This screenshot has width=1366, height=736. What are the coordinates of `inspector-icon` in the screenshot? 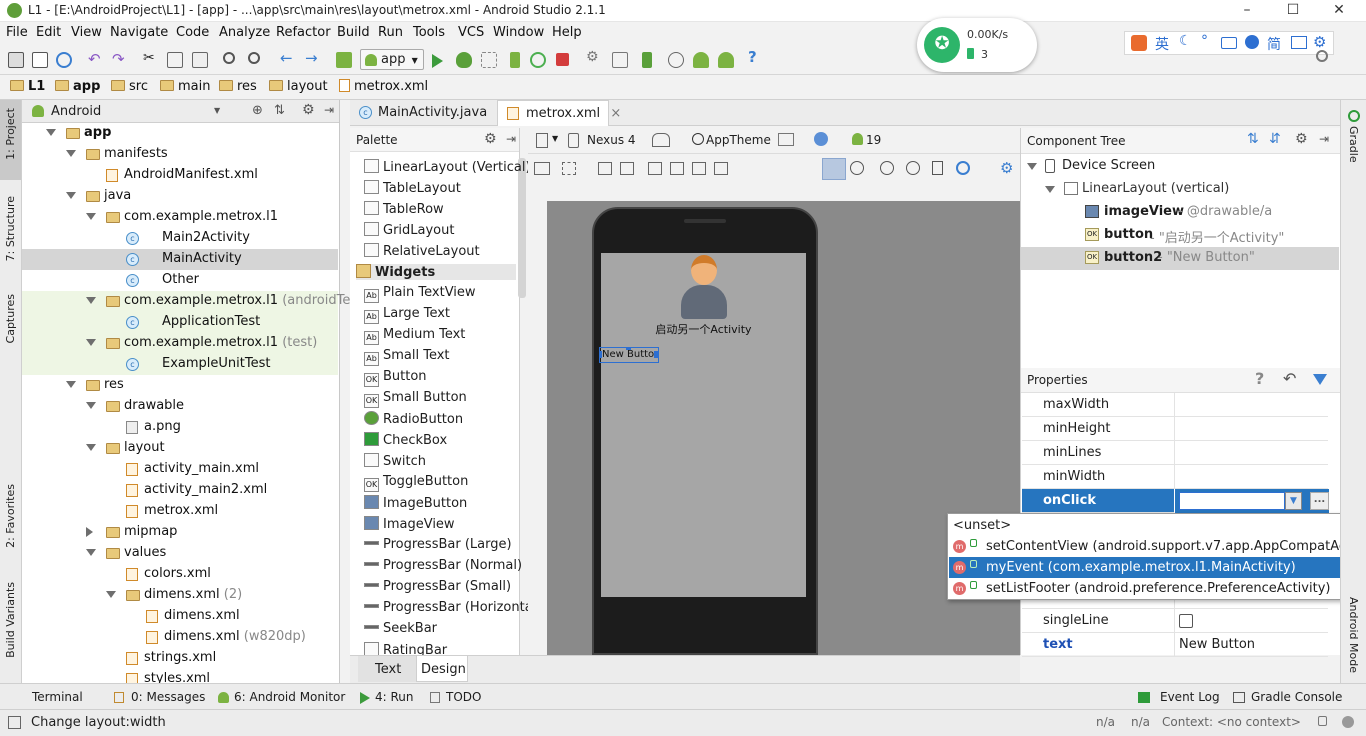 It's located at (1348, 722).